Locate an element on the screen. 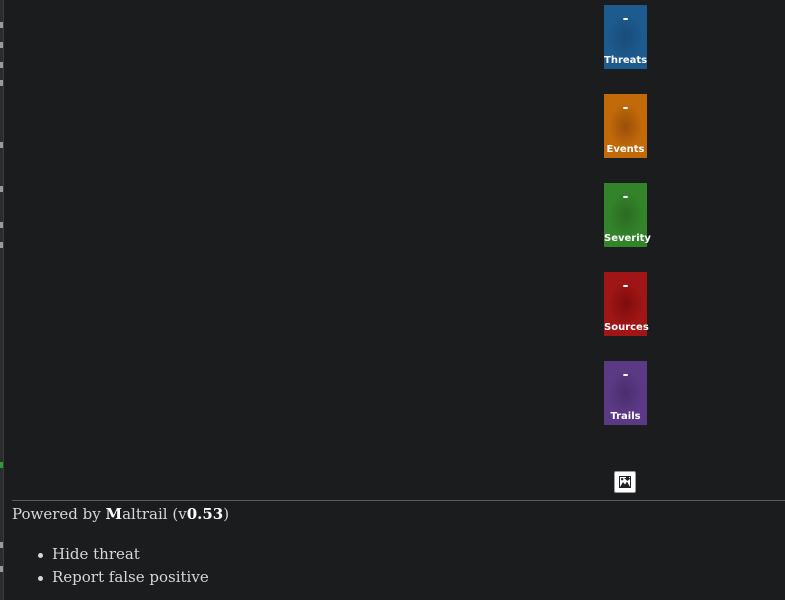  menu-item-label: Report false positive is located at coordinates (130, 577).